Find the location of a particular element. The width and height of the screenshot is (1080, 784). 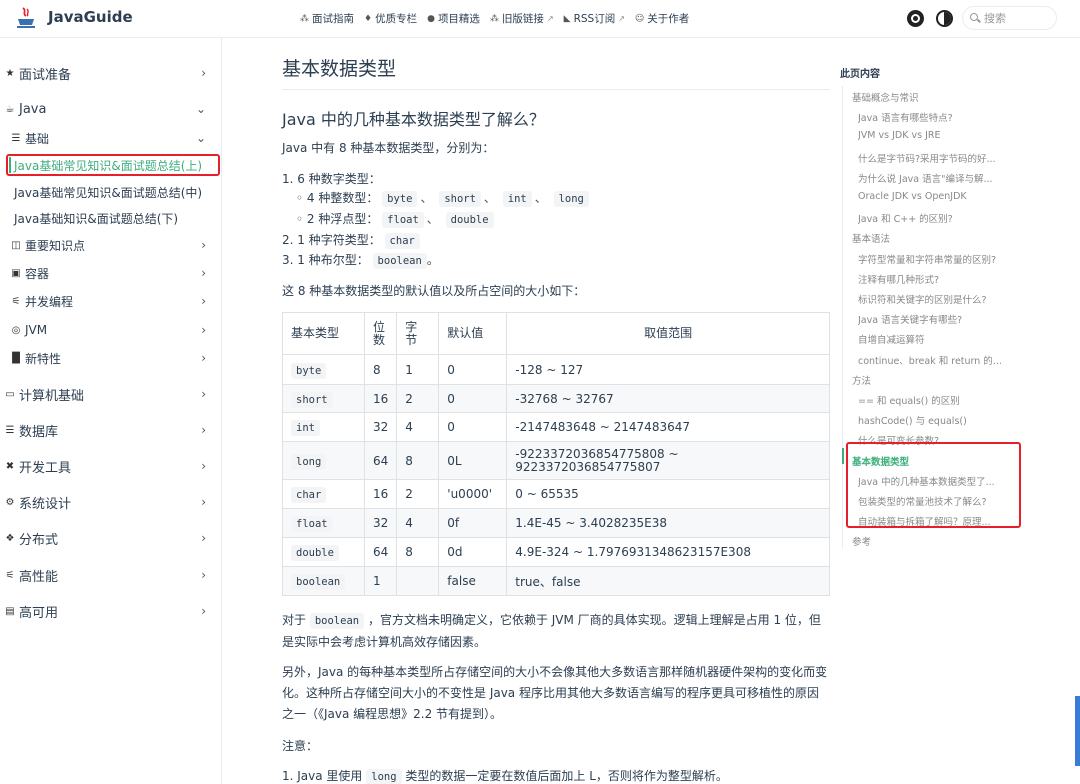

table-intro: 这 8 种基本数据类型的默认值以及所占空间的大小如下： is located at coordinates (434, 291).